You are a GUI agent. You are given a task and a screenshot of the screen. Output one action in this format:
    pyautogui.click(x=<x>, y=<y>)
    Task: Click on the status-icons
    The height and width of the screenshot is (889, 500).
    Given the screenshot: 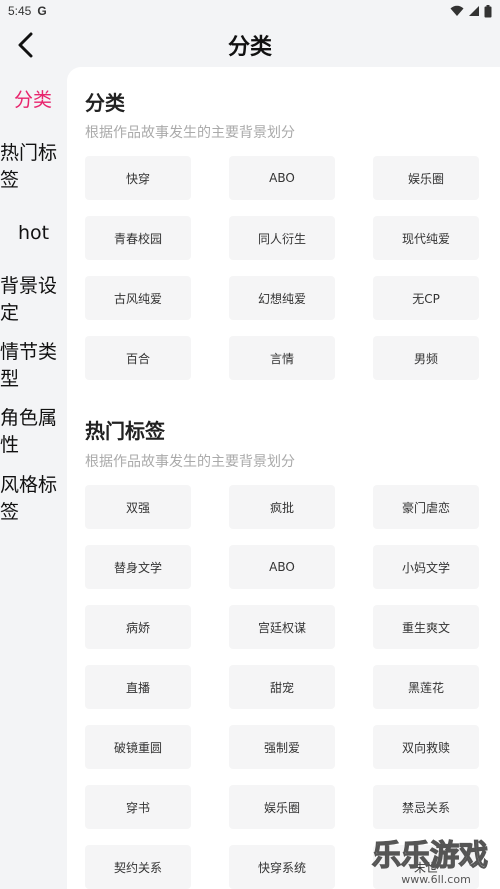 What is the action you would take?
    pyautogui.click(x=471, y=11)
    